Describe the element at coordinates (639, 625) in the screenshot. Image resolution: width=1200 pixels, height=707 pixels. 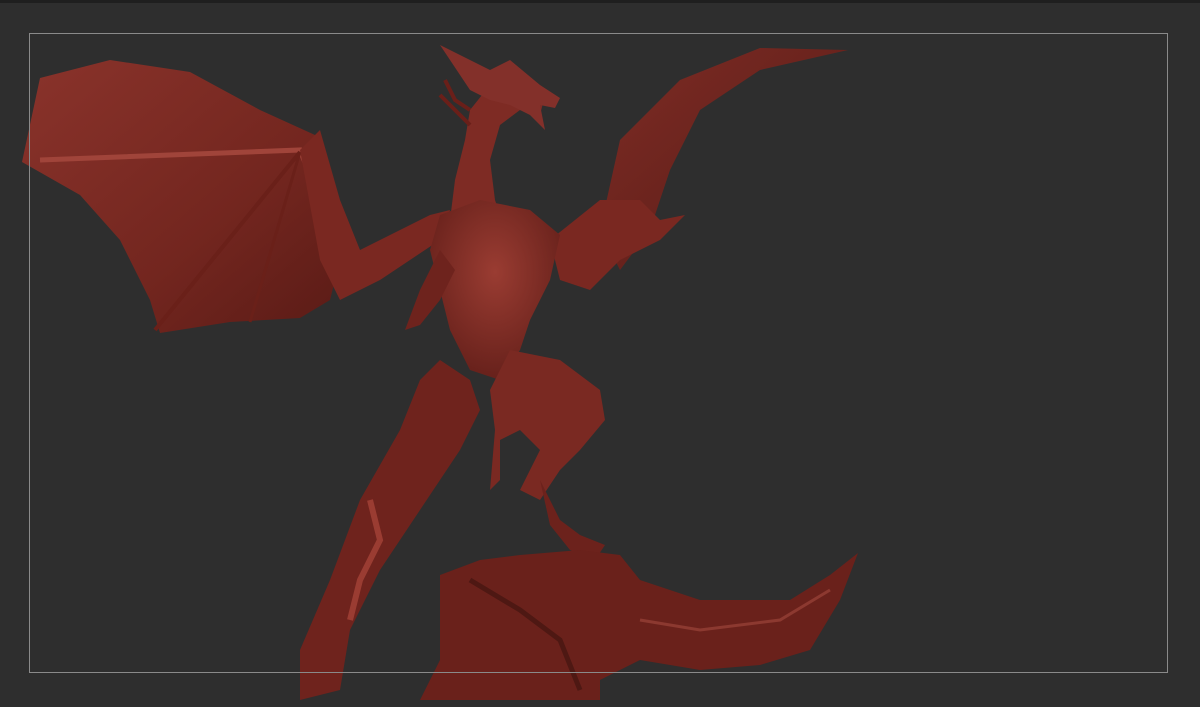
I see `rock-base` at that location.